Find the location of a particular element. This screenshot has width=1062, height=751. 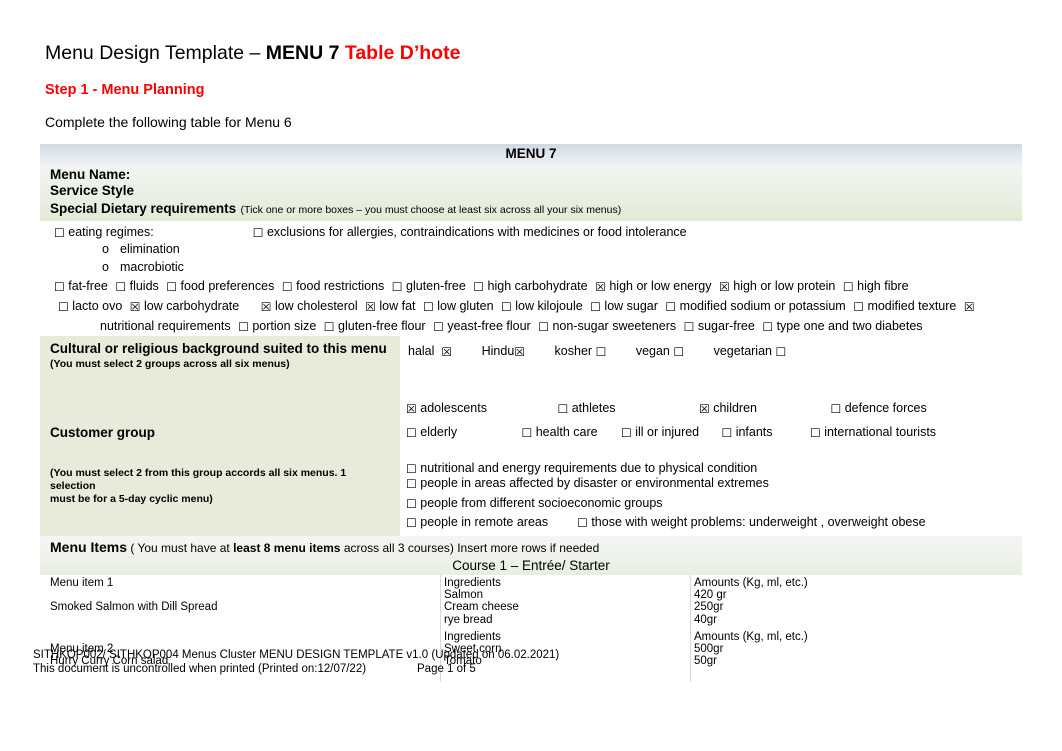

dietary-option-label: fluids is located at coordinates (144, 286).